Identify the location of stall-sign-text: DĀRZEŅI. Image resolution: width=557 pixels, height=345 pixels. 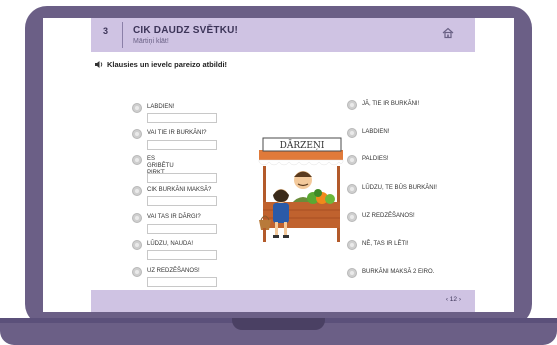
(302, 145).